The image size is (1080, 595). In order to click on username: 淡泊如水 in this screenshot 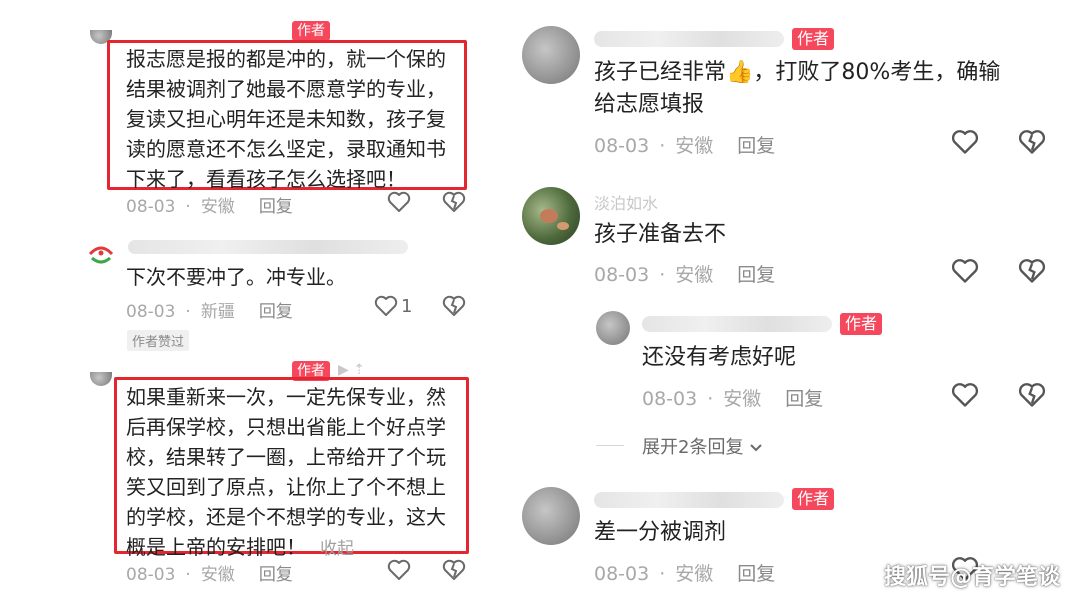, I will do `click(626, 203)`.